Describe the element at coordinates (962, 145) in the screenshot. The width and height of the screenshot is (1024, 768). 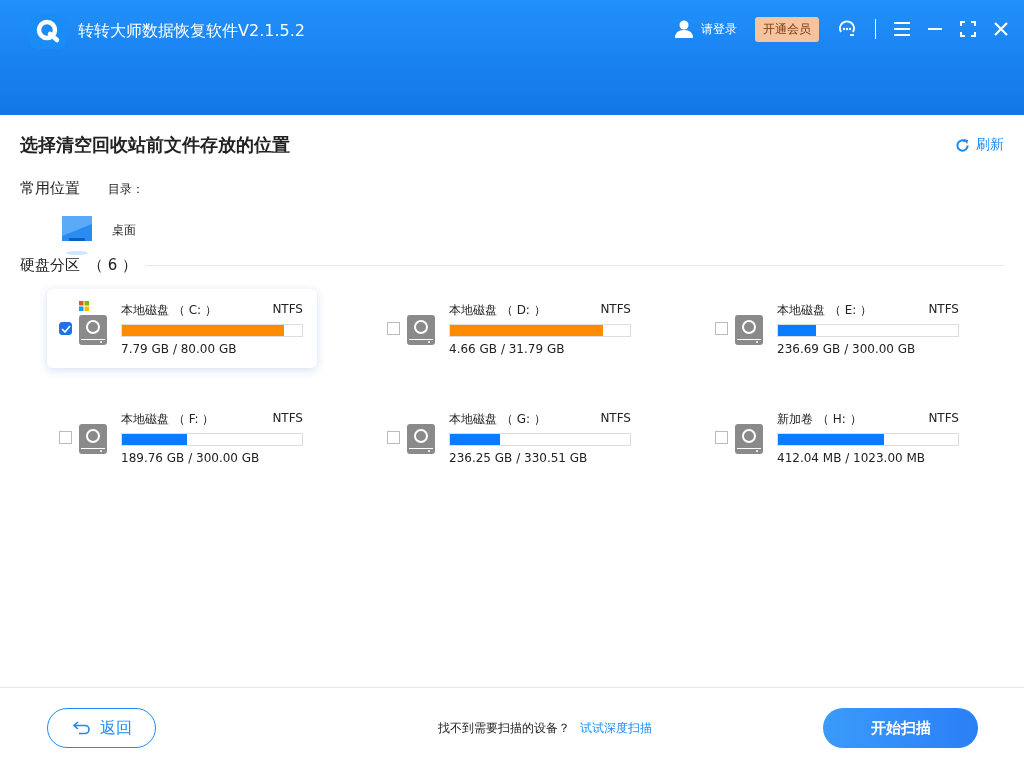
I see `refresh-icon` at that location.